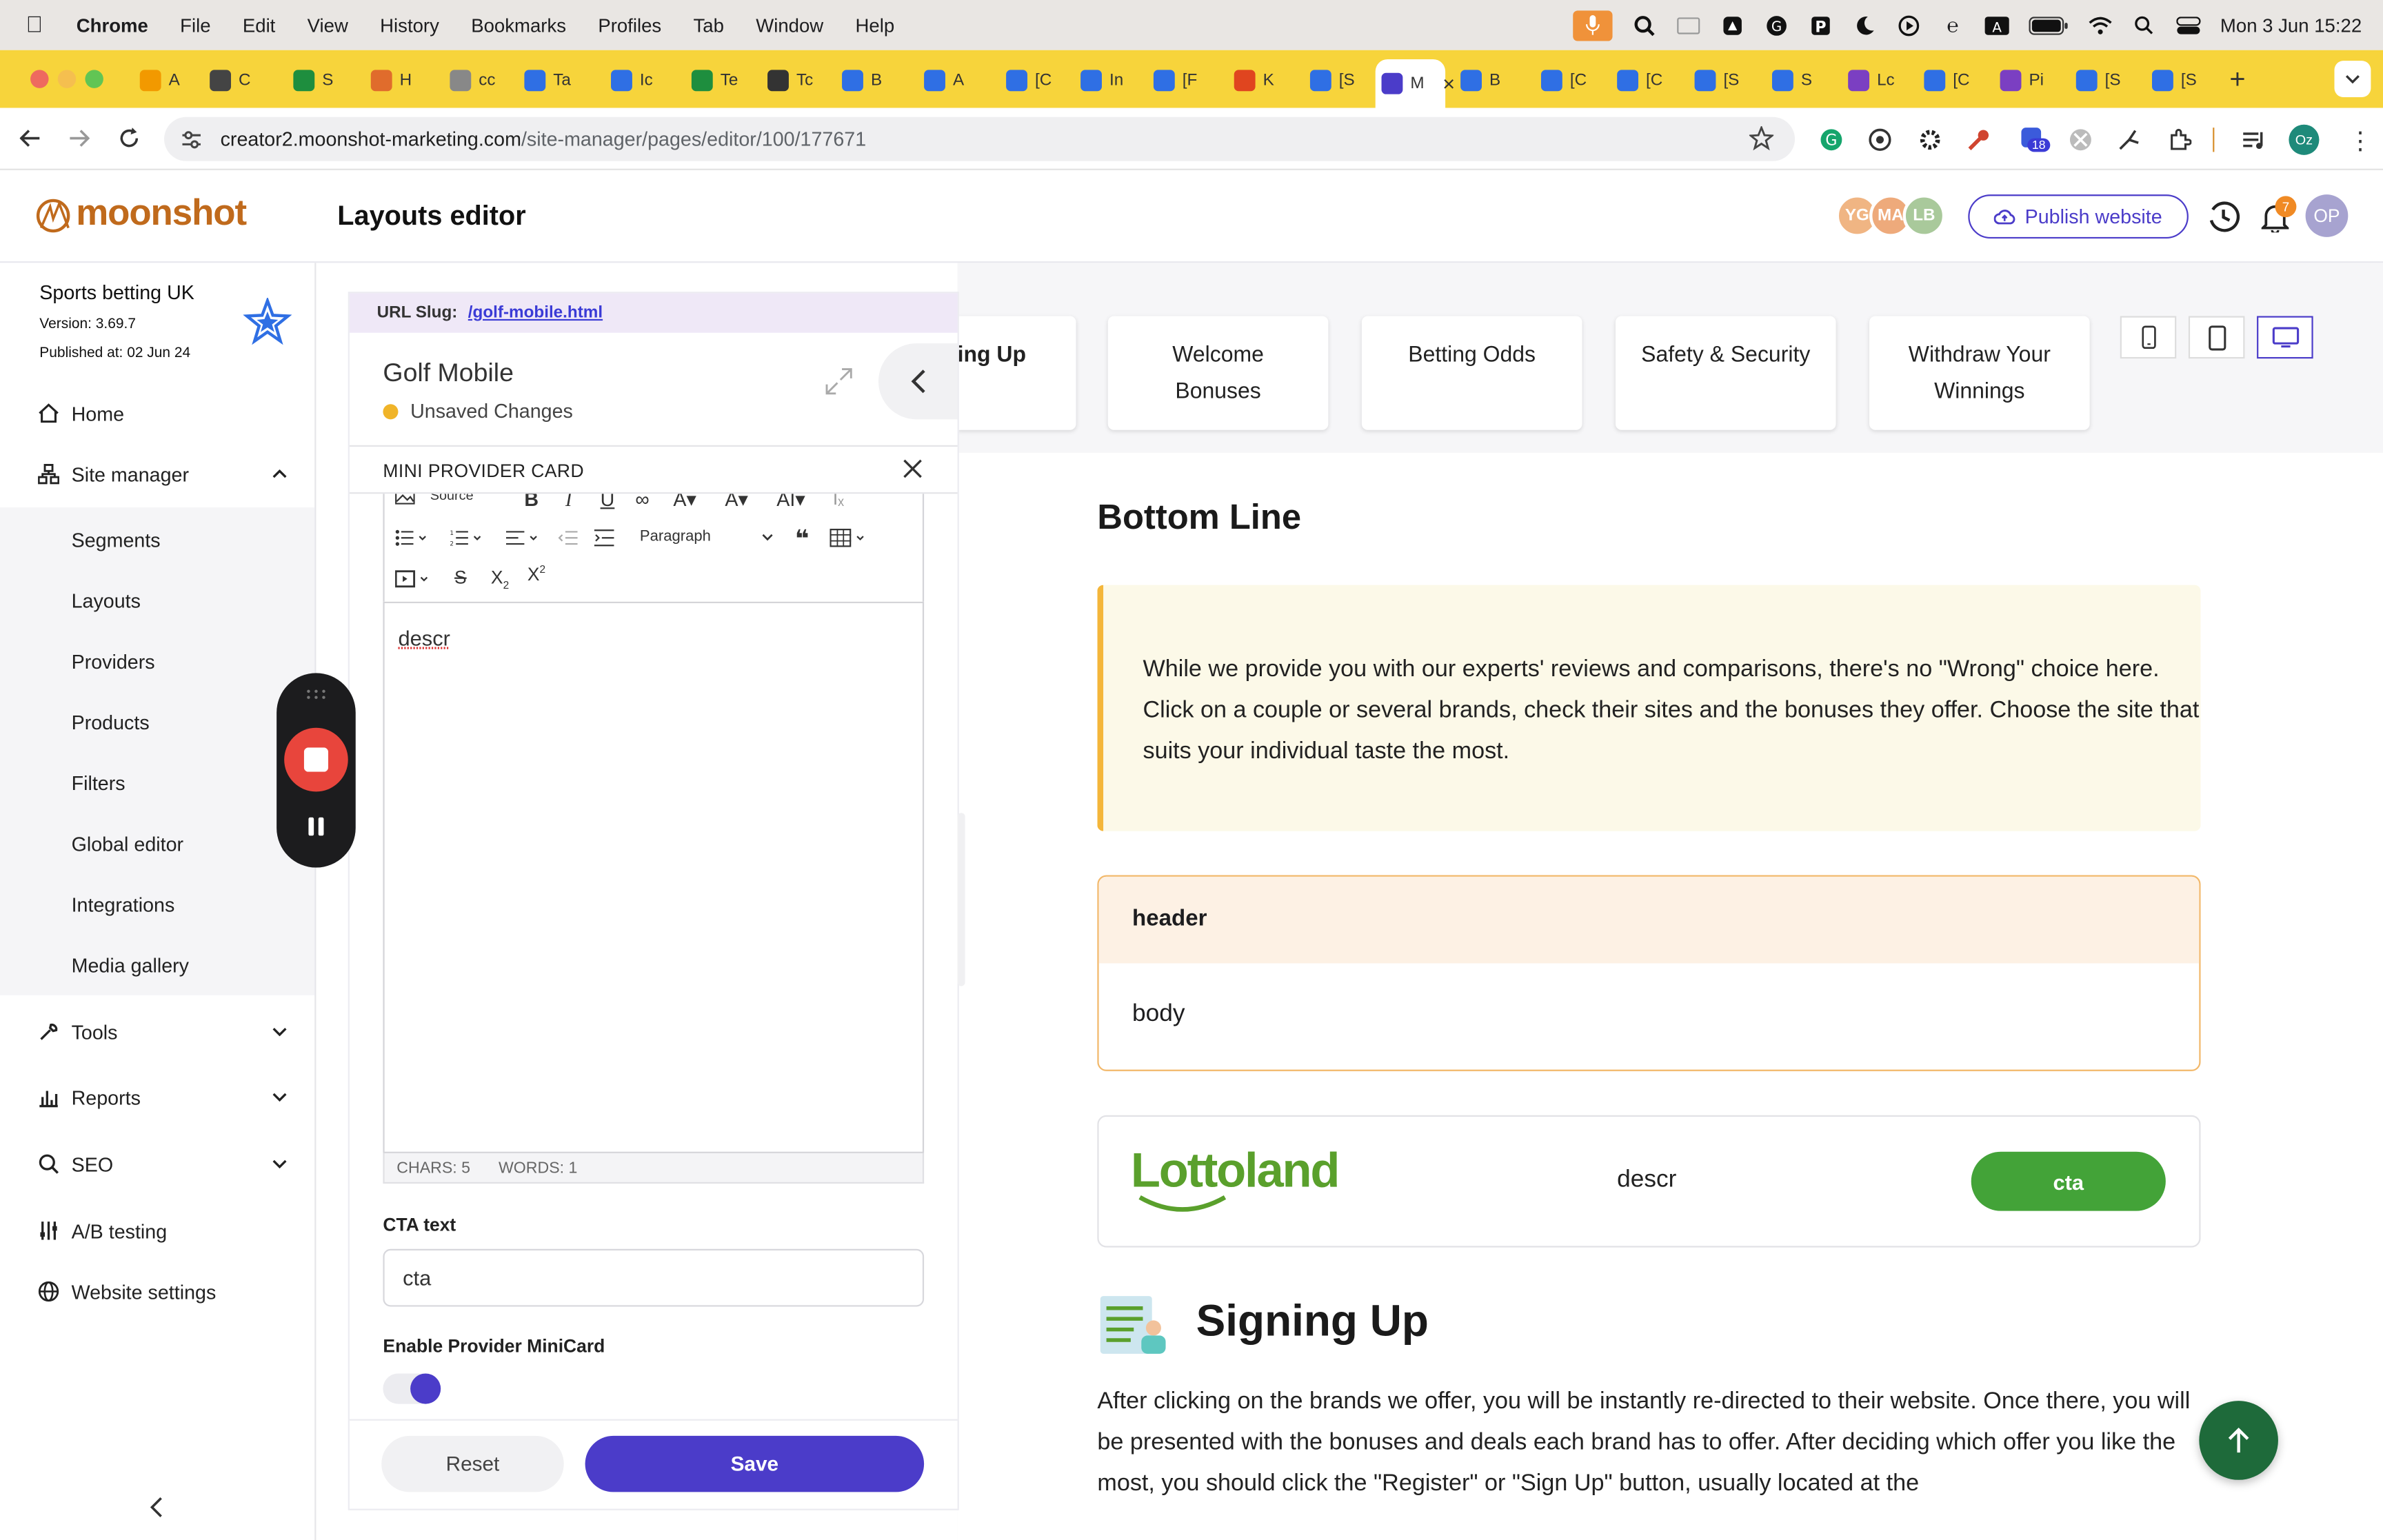 The height and width of the screenshot is (1540, 2383). What do you see at coordinates (316, 759) in the screenshot?
I see `stop-recording-button` at bounding box center [316, 759].